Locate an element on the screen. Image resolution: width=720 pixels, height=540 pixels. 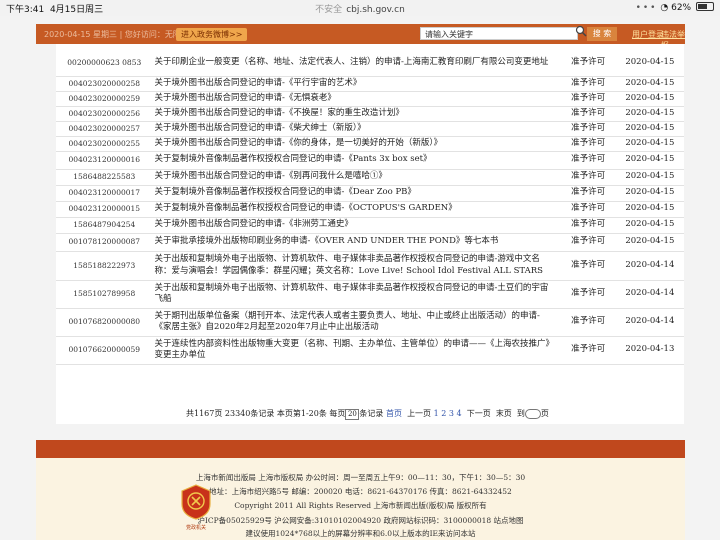
cell-code: 1586488225583 is located at coordinates (104, 177).